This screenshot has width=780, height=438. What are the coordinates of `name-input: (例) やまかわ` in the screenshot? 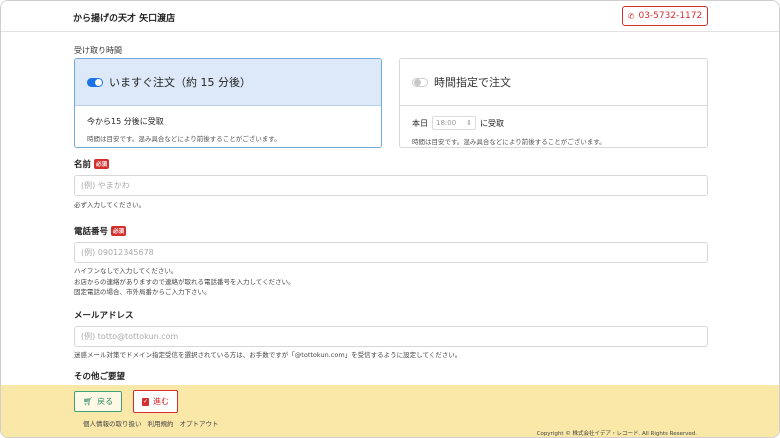 It's located at (391, 185).